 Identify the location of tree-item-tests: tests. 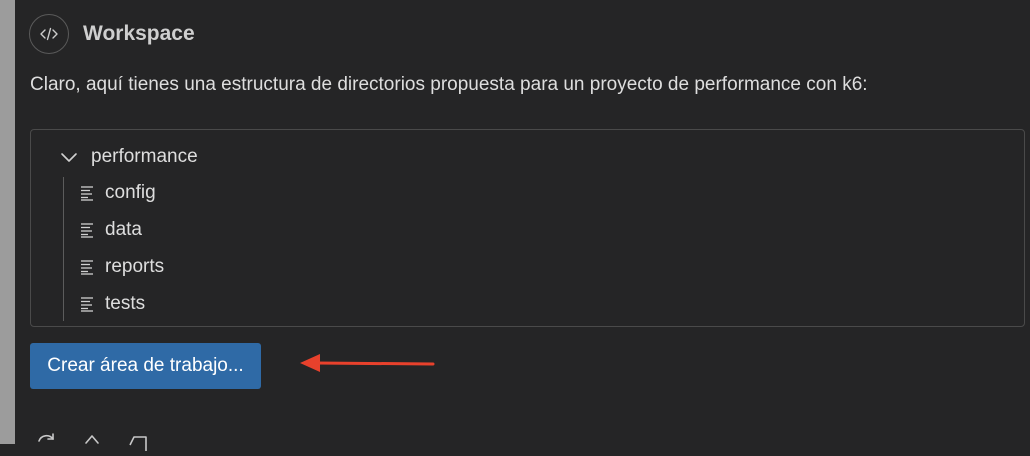
(112, 304).